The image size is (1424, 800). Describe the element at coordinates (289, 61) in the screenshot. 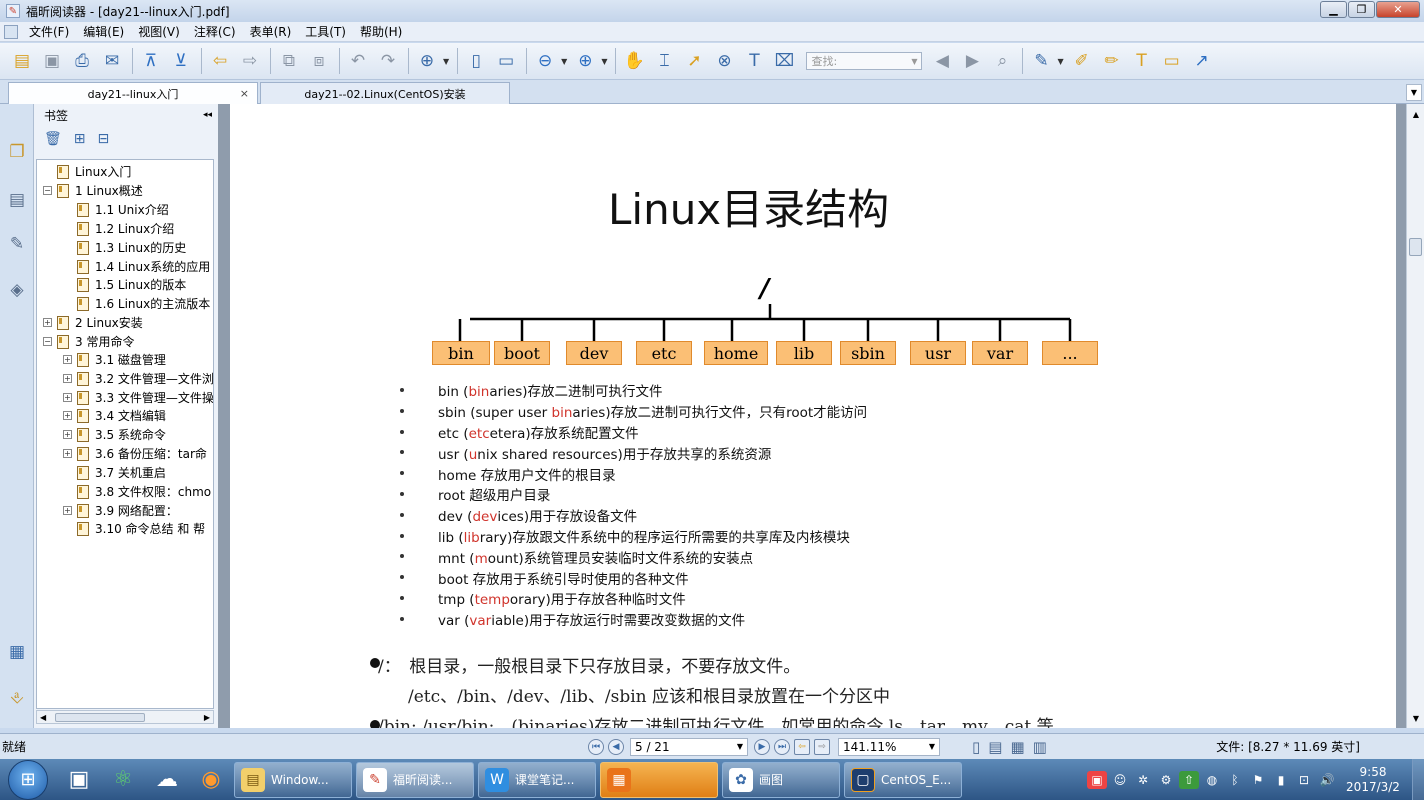

I see `copy-icon: ⧉` at that location.